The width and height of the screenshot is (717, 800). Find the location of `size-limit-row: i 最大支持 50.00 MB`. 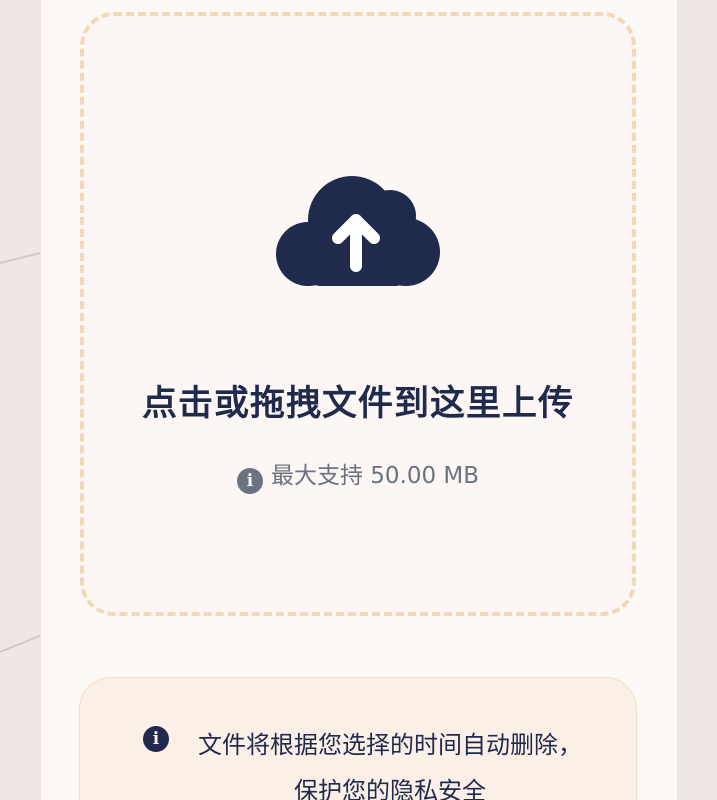

size-limit-row: i 最大支持 50.00 MB is located at coordinates (358, 475).